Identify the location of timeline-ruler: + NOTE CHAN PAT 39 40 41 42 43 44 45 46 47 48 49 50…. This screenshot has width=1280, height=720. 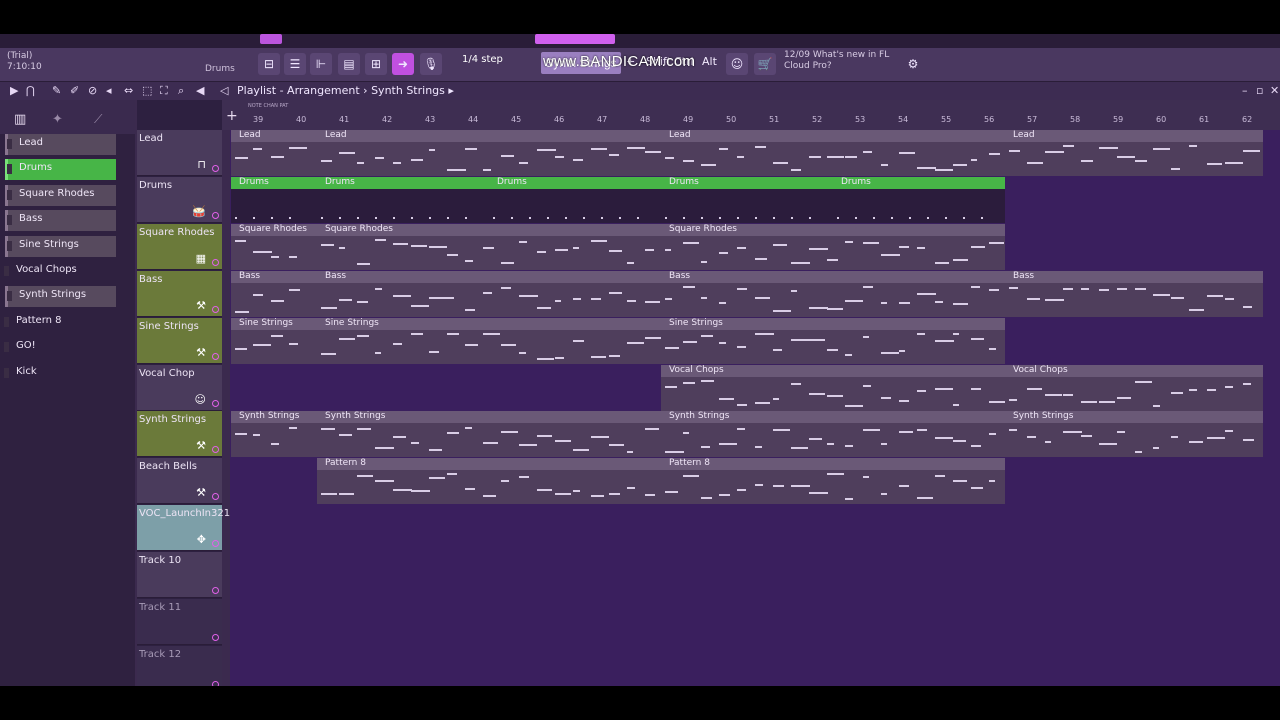
(751, 125).